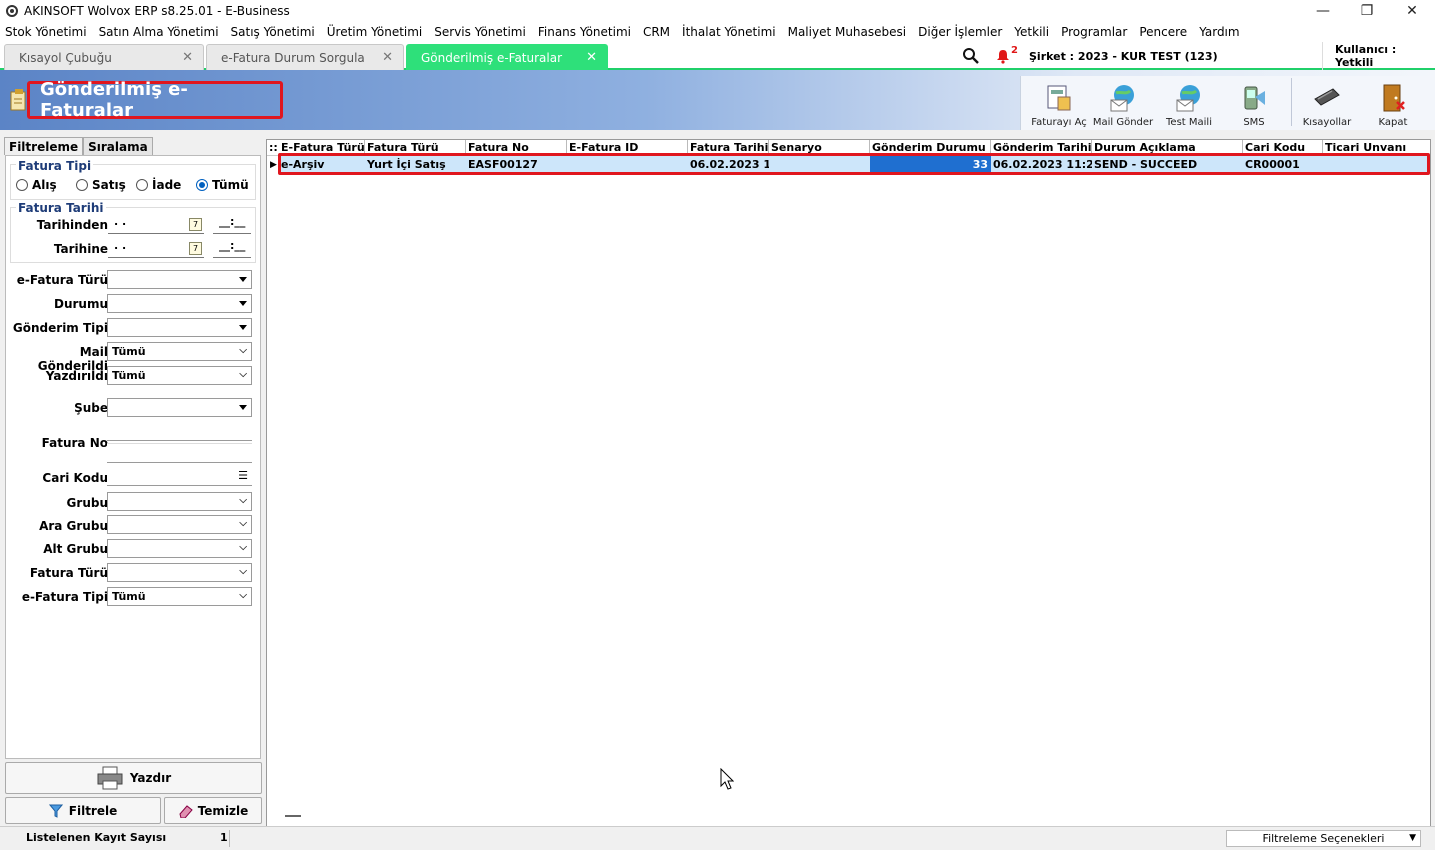 This screenshot has height=850, width=1435. Describe the element at coordinates (657, 32) in the screenshot. I see `menu-crm: CRM` at that location.